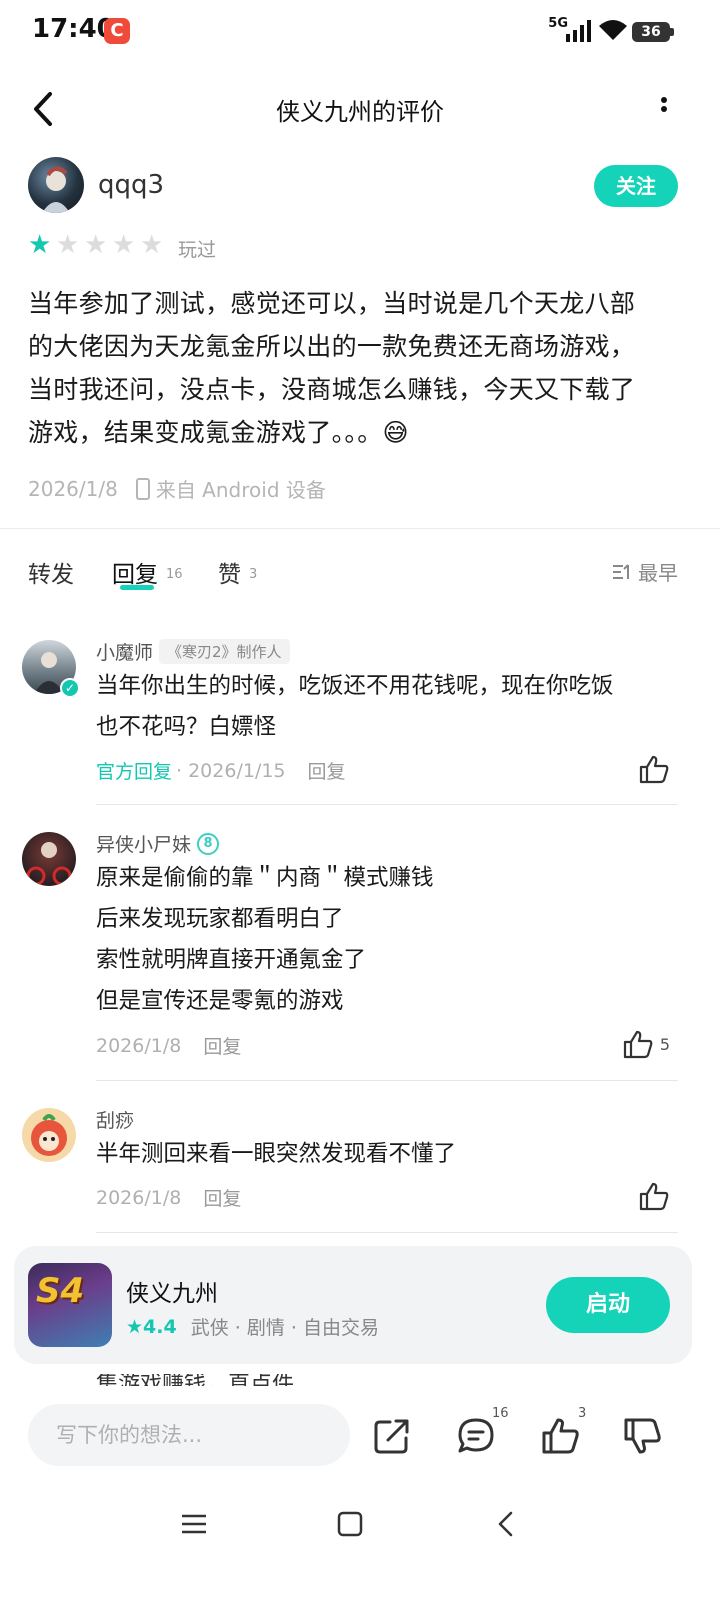 The image size is (720, 1601). I want to click on next-comment-peek: 集游戏赚钱，直点件, so click(386, 1380).